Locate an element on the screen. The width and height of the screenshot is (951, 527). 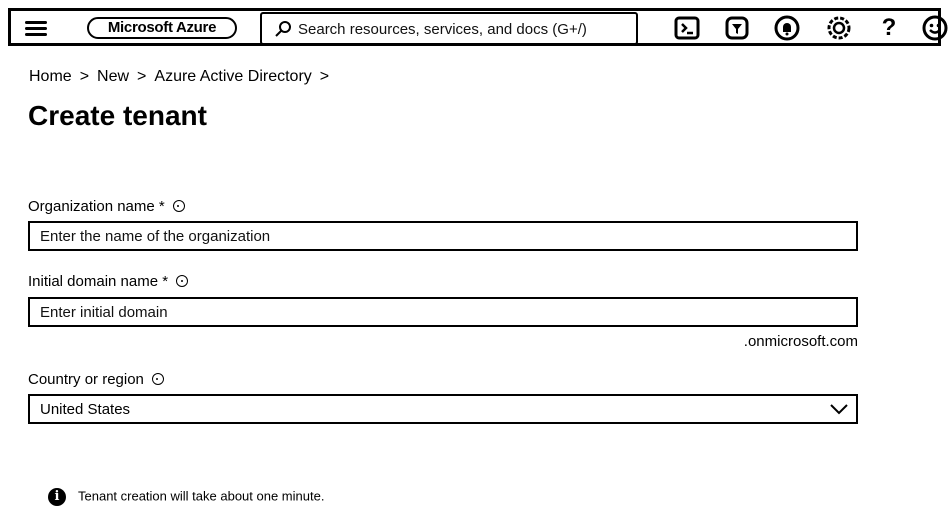
breadcrumb: Home > New > Azure Active Directory > is located at coordinates (183, 77).